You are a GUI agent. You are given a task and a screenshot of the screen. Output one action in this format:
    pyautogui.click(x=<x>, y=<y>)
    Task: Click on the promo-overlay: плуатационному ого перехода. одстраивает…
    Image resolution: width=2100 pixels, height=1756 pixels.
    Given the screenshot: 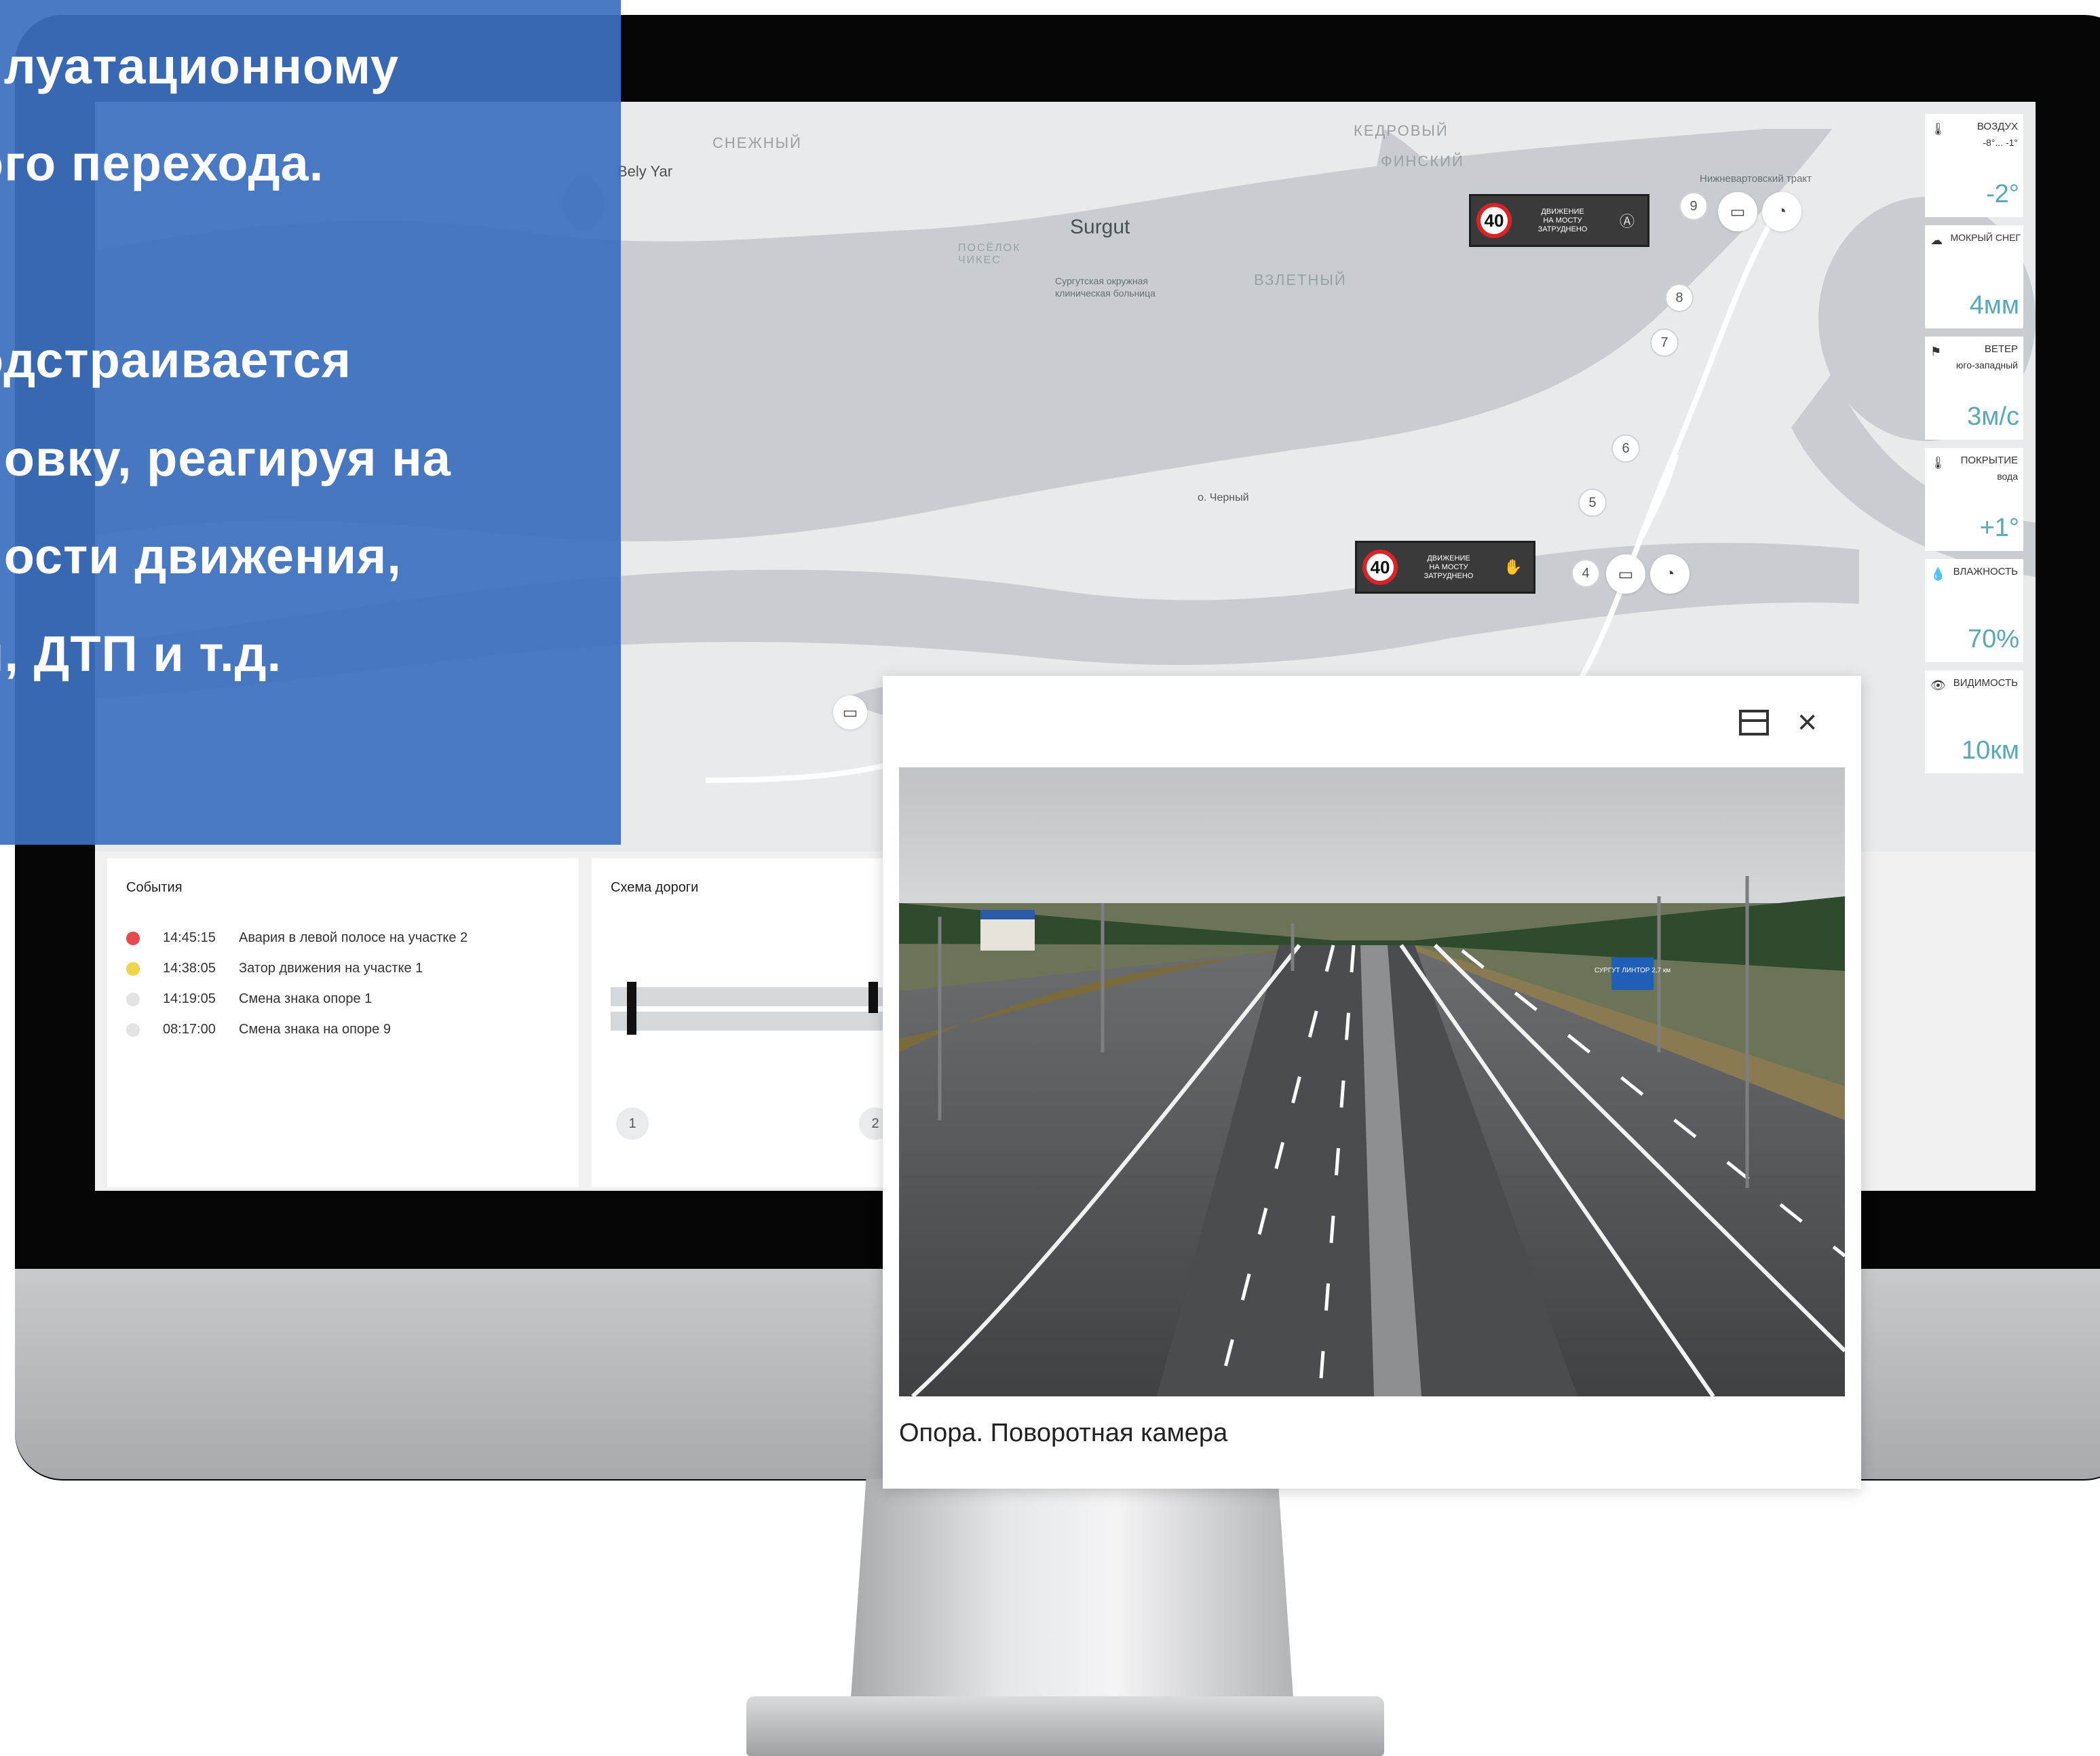 What is the action you would take?
    pyautogui.click(x=310, y=422)
    